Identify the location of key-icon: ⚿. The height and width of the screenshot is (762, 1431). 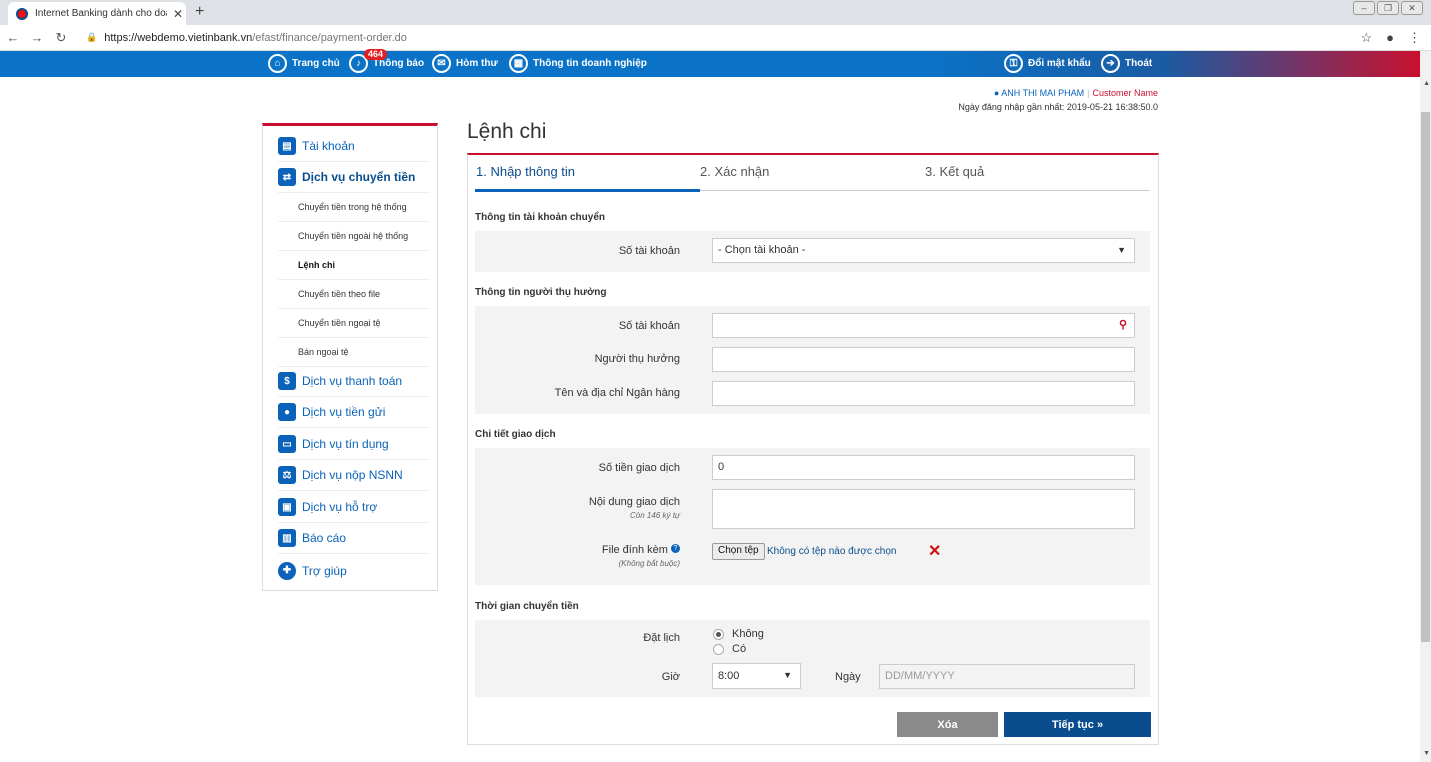
(1013, 63).